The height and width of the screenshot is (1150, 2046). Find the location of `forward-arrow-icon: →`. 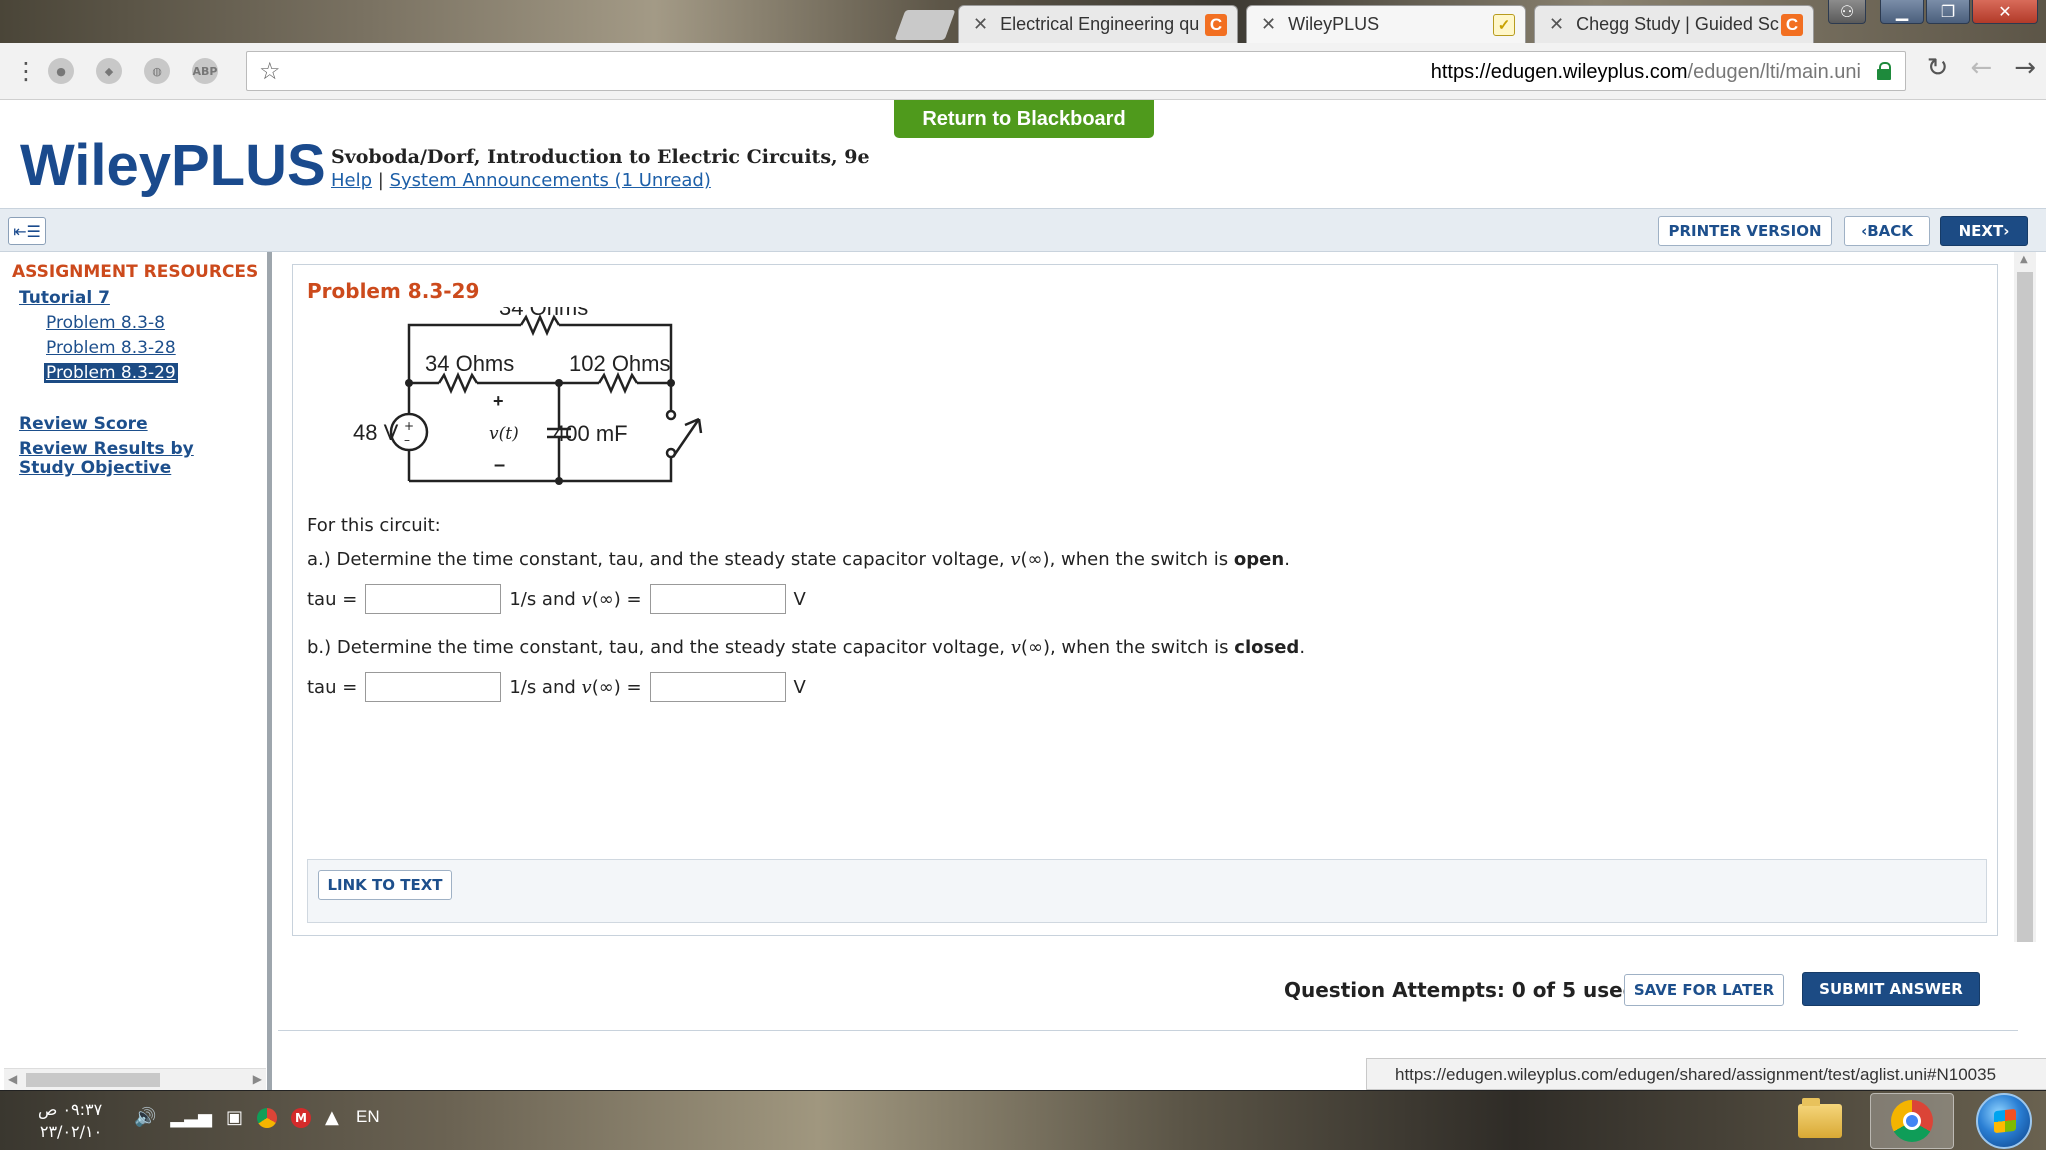

forward-arrow-icon: → is located at coordinates (2025, 68).